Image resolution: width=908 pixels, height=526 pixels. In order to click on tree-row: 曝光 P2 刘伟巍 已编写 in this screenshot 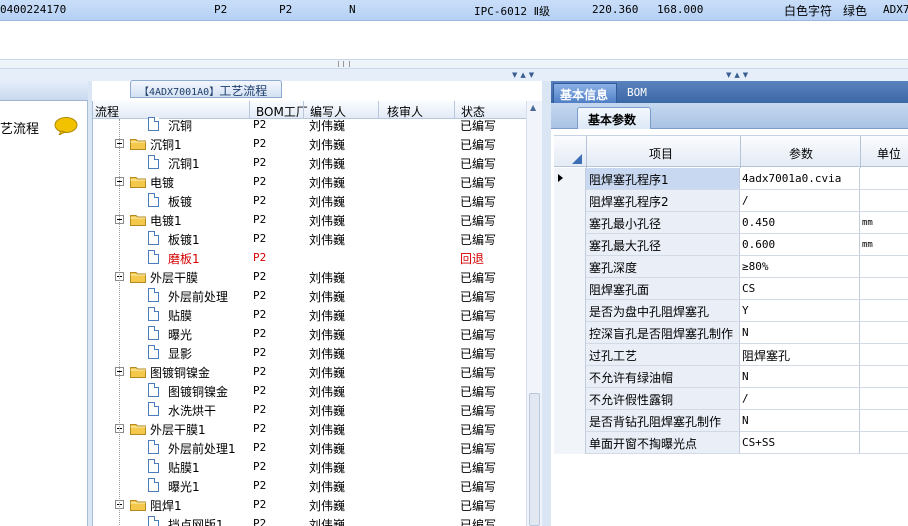, I will do `click(310, 333)`.